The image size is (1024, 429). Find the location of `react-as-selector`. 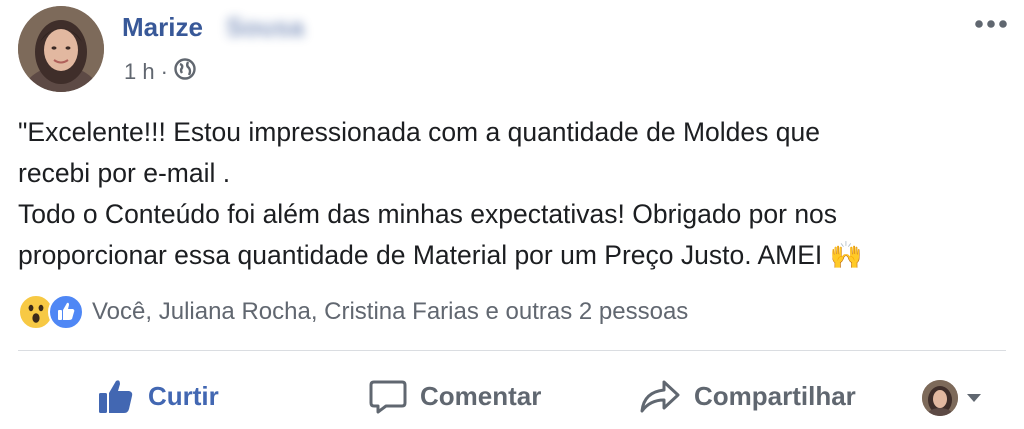

react-as-selector is located at coordinates (952, 398).